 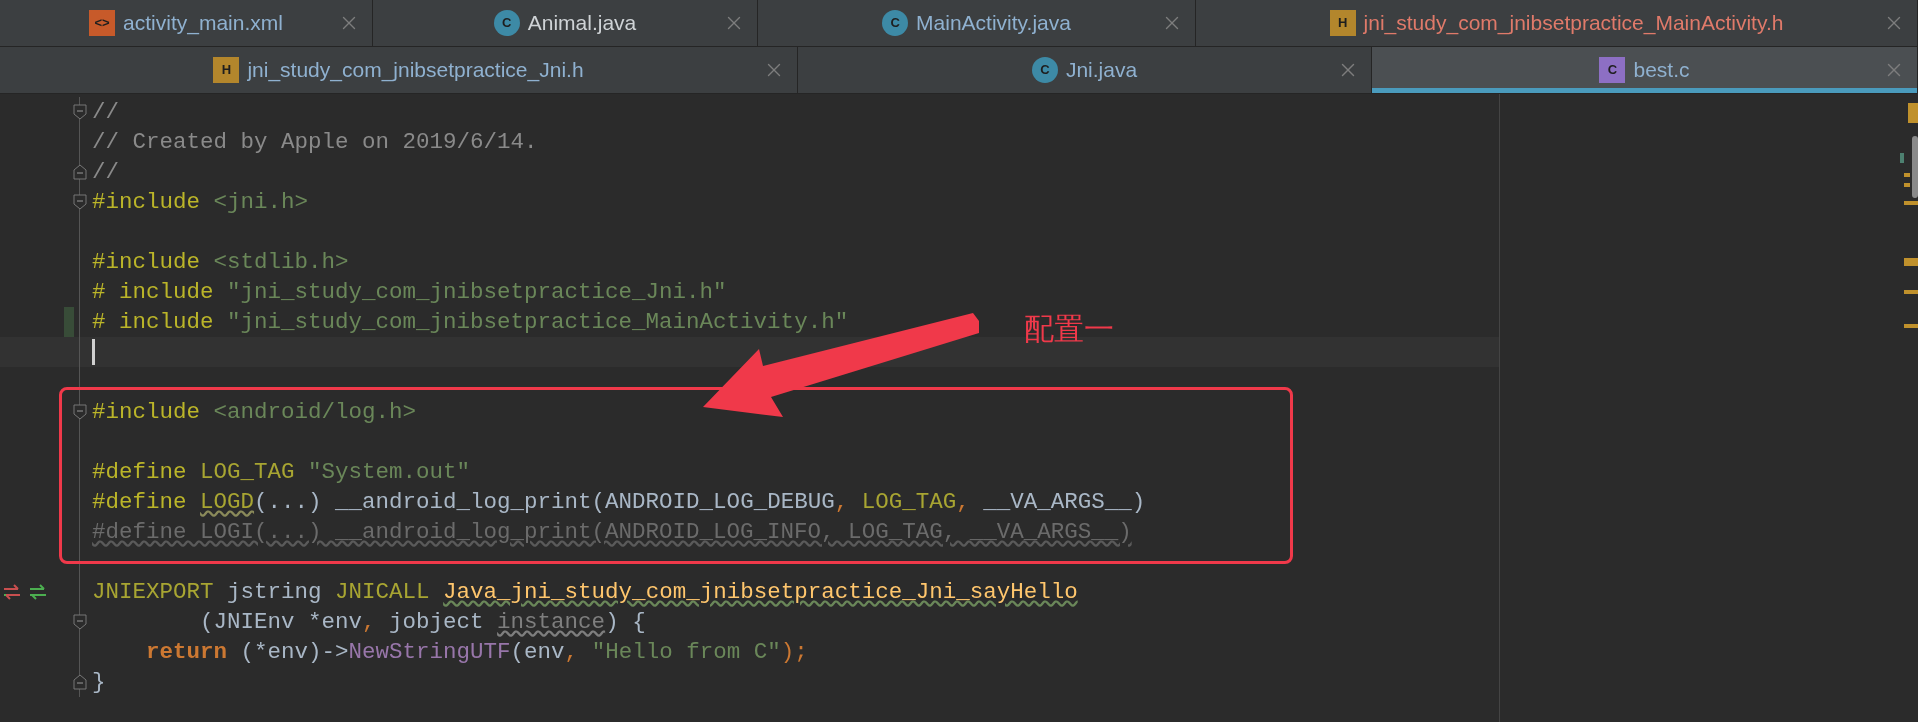 What do you see at coordinates (585, 592) in the screenshot?
I see `code-line: JNIEXPORT jstring JNICALL Java_jni_study_com_jnibsetpractice_Jni_sayHello` at bounding box center [585, 592].